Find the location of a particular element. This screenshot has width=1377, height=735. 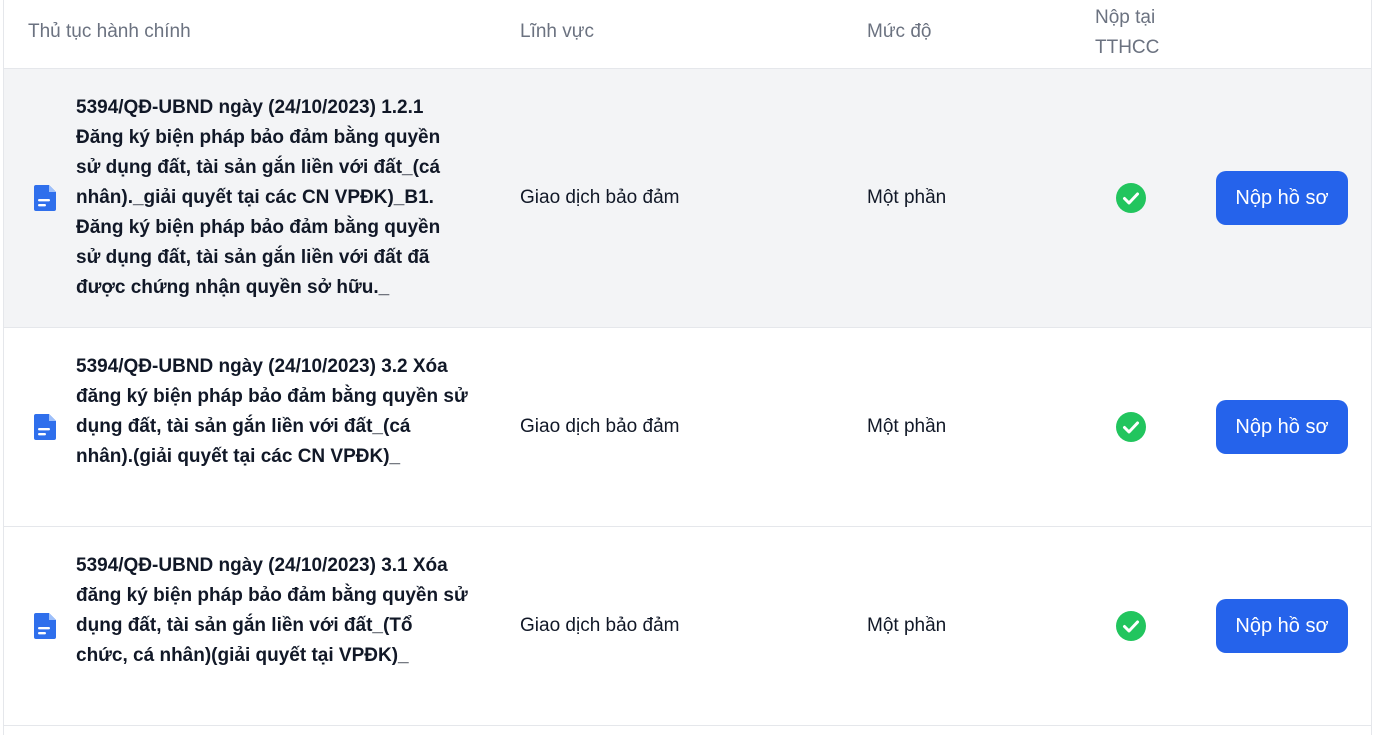

header-level: Mức độ is located at coordinates (899, 32).